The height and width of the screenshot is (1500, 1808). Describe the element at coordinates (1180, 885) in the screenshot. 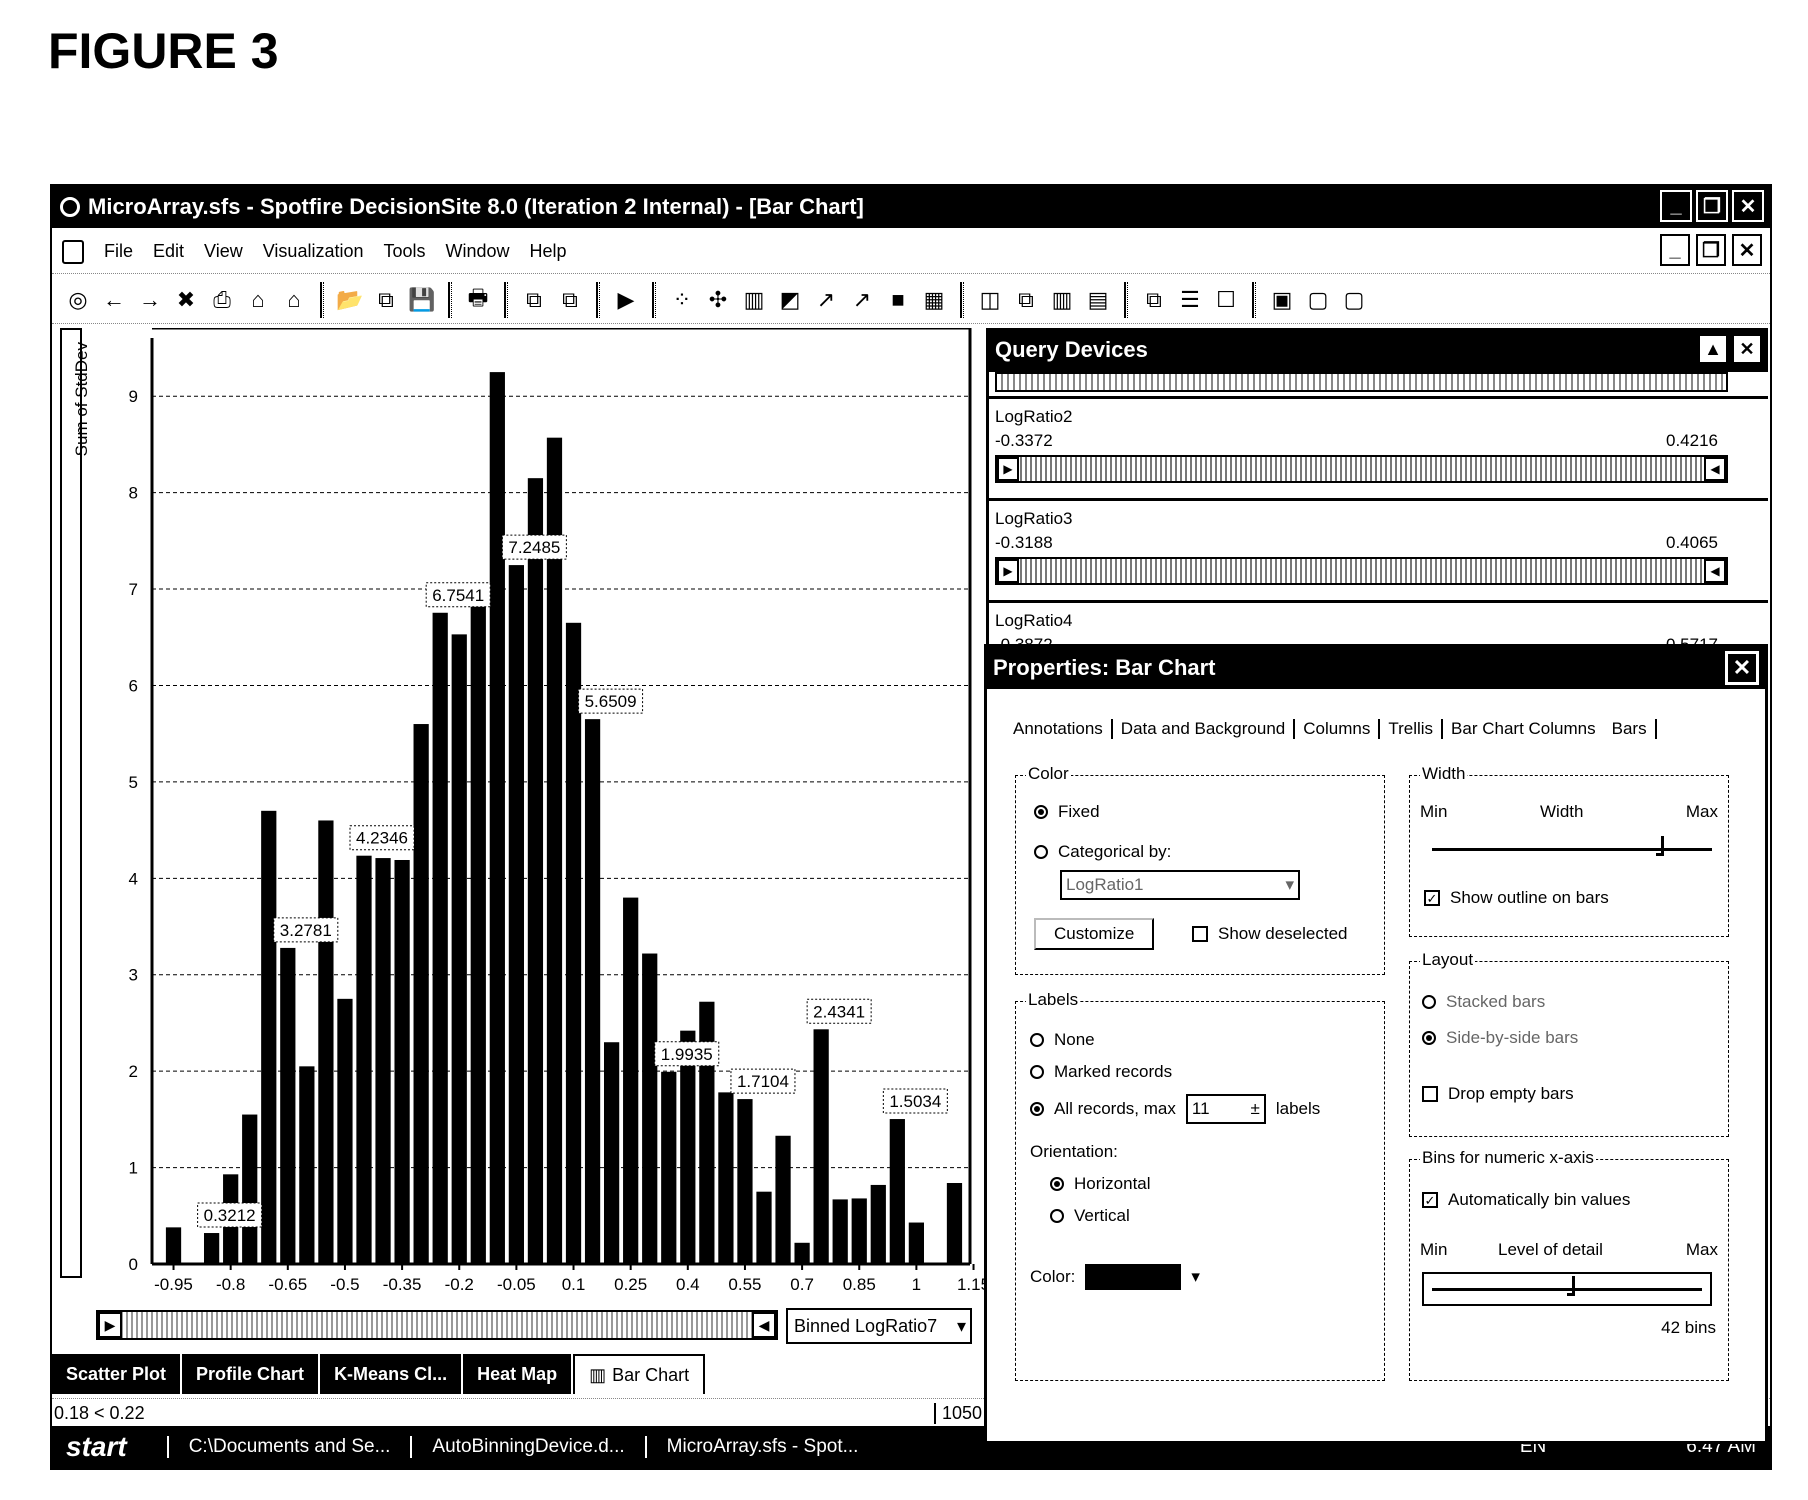

I see `categorical-column-select: LogRatio1 ▾` at that location.